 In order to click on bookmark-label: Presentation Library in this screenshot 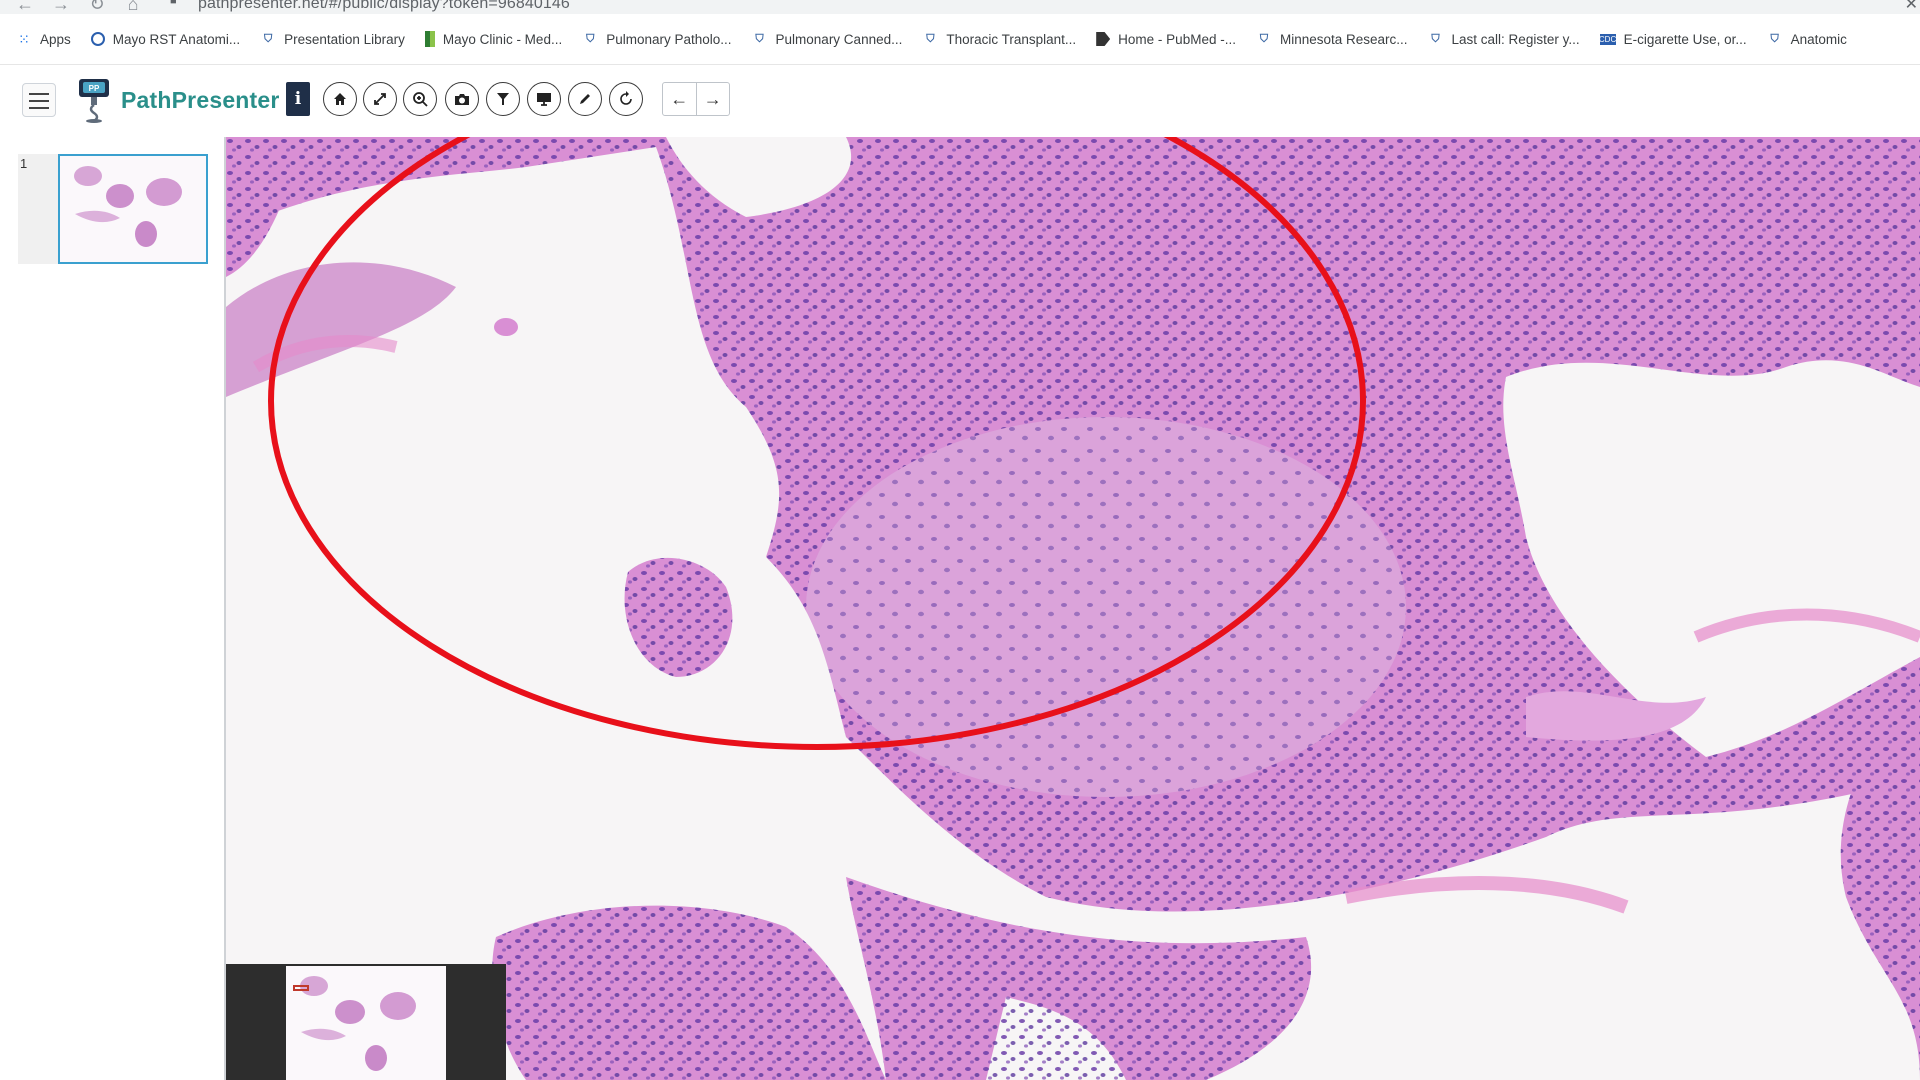, I will do `click(344, 39)`.